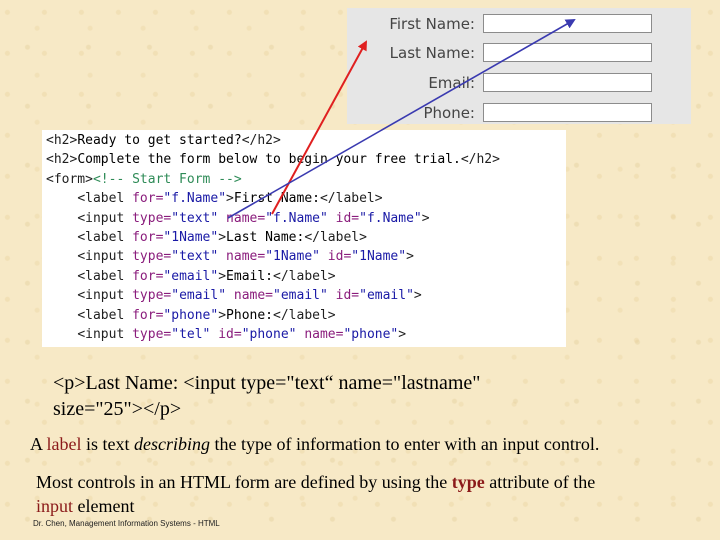  Describe the element at coordinates (567, 112) in the screenshot. I see `phone-input` at that location.